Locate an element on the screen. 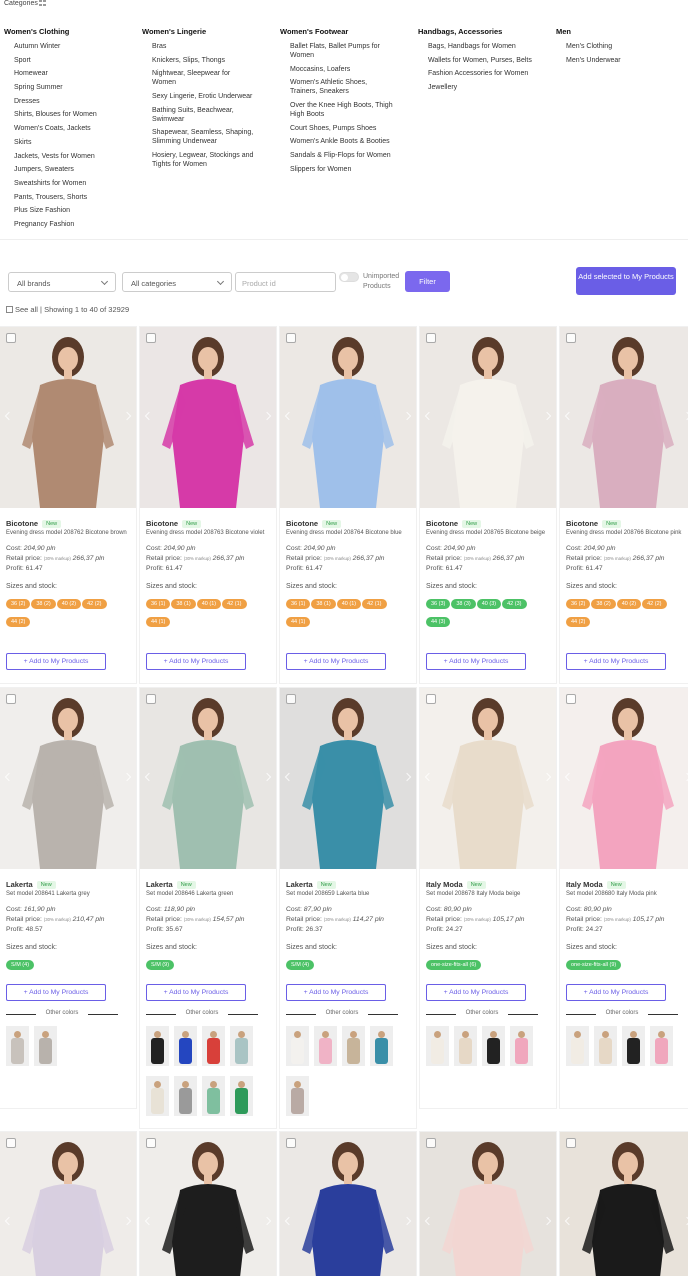 This screenshot has width=688, height=1276. menu-item: Men's Clothing is located at coordinates (624, 46).